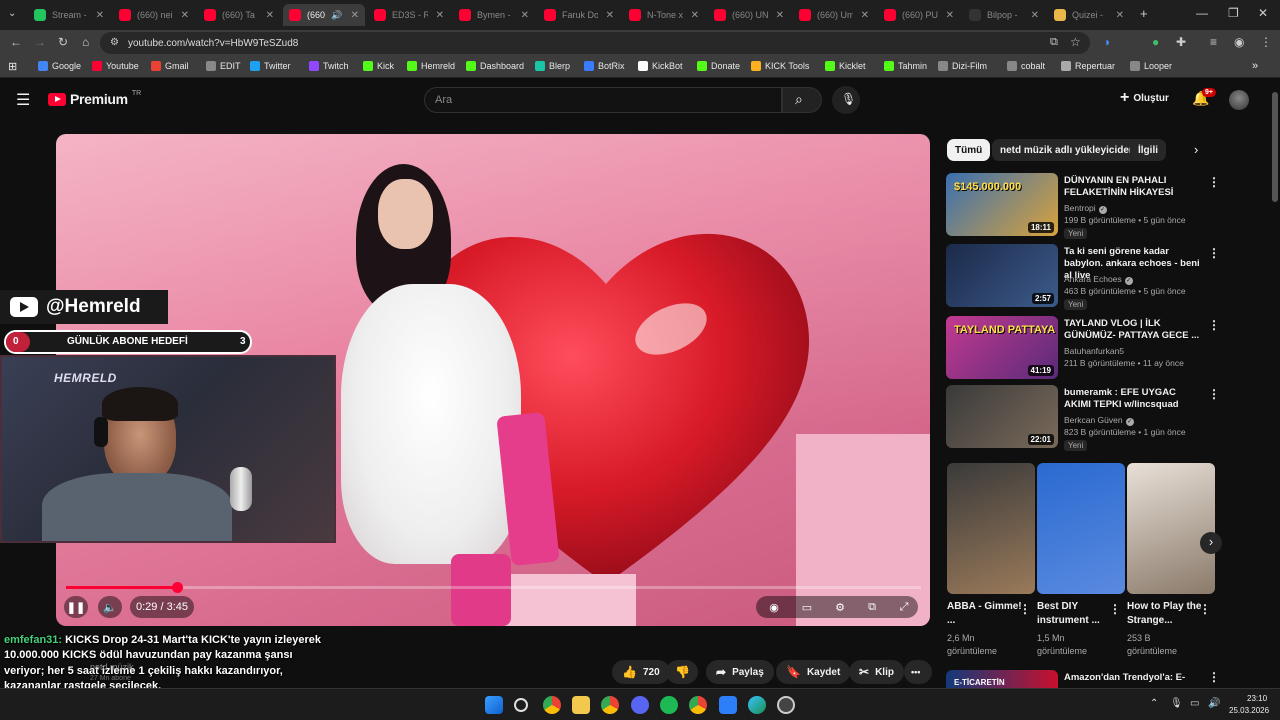 The width and height of the screenshot is (1280, 720). What do you see at coordinates (1249, 710) in the screenshot?
I see `clock-date: 25.03.2026` at bounding box center [1249, 710].